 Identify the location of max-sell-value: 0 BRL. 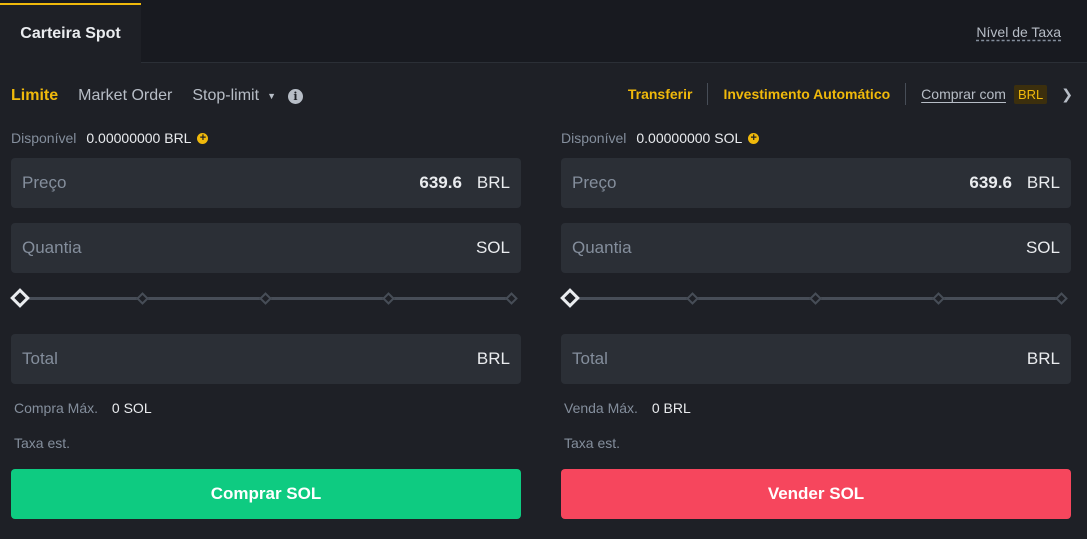
(671, 408).